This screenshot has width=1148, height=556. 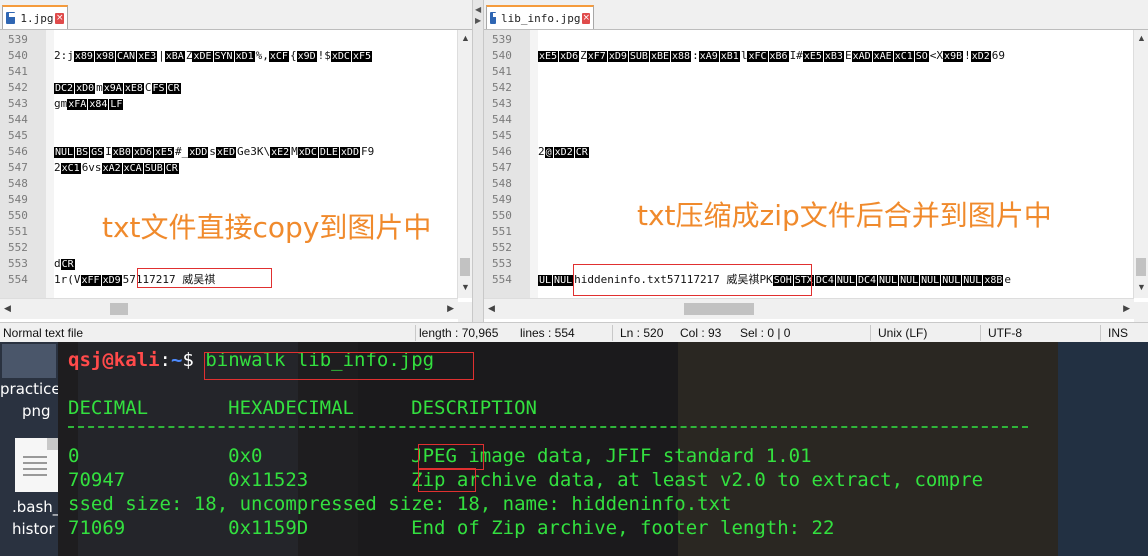 What do you see at coordinates (502, 55) in the screenshot?
I see `line-number: 540` at bounding box center [502, 55].